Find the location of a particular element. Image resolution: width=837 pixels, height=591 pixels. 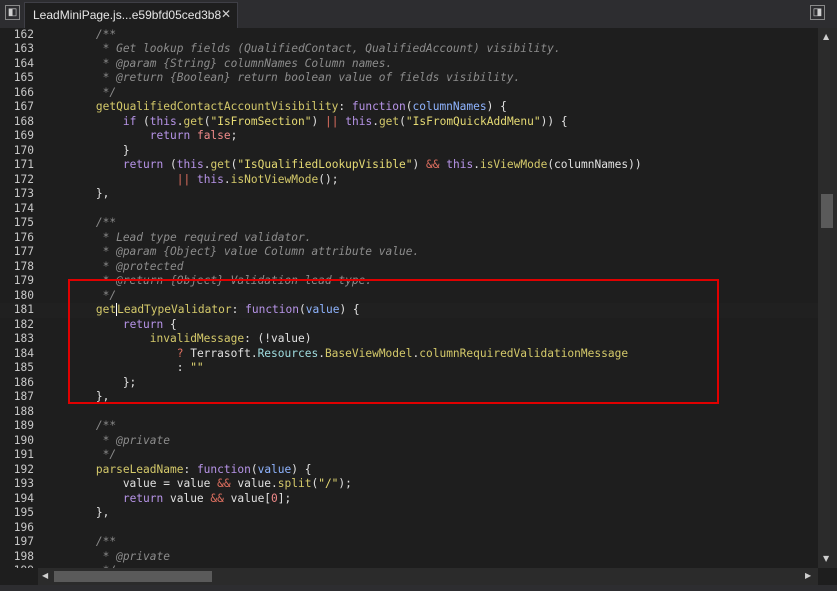

tab-title: LeadMiniPage.js...e59bfd05ced3b8 is located at coordinates (127, 15).